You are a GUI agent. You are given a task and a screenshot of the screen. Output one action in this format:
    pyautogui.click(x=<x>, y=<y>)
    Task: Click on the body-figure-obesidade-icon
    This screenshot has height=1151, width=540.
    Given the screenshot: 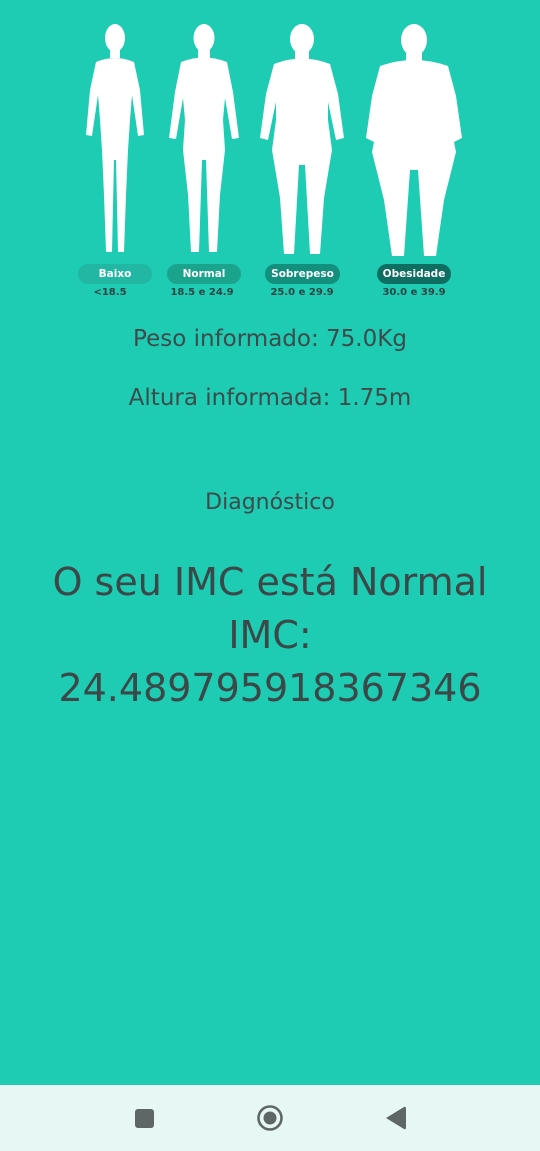 What is the action you would take?
    pyautogui.click(x=414, y=140)
    